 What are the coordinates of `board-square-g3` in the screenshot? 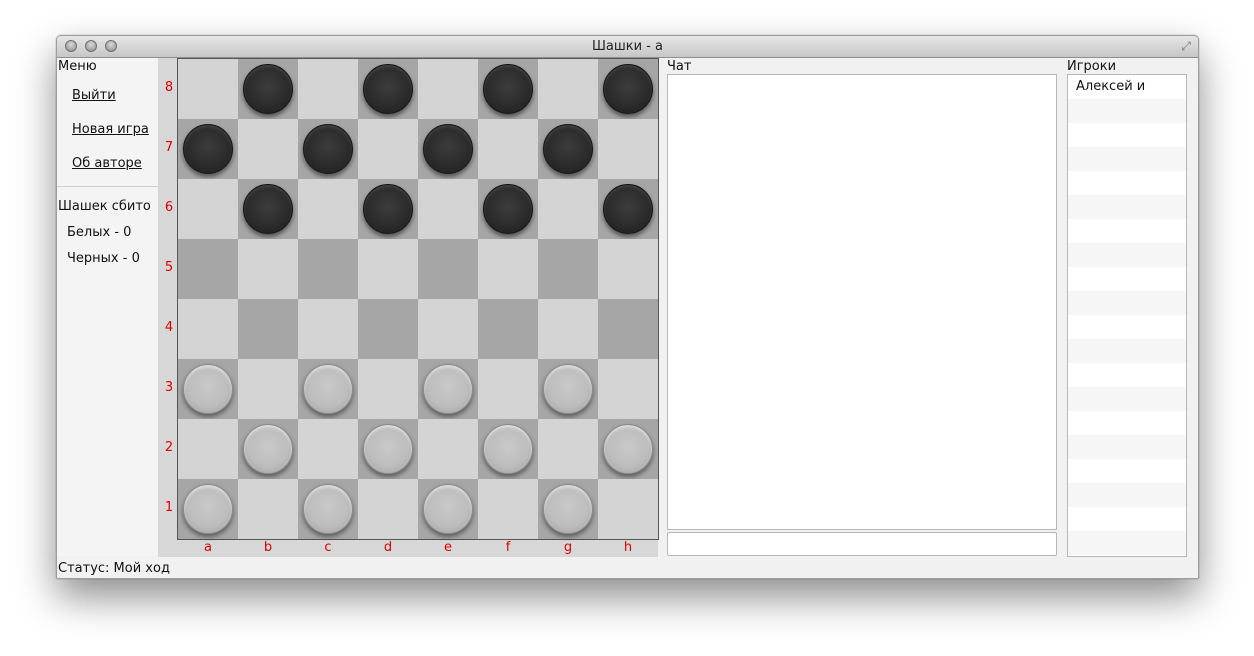 It's located at (568, 389).